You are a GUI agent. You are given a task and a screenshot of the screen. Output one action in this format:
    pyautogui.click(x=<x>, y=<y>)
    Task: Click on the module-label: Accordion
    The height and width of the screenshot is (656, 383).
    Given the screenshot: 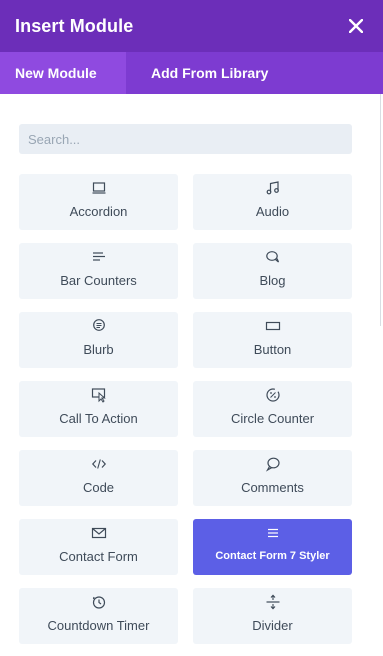 What is the action you would take?
    pyautogui.click(x=98, y=211)
    